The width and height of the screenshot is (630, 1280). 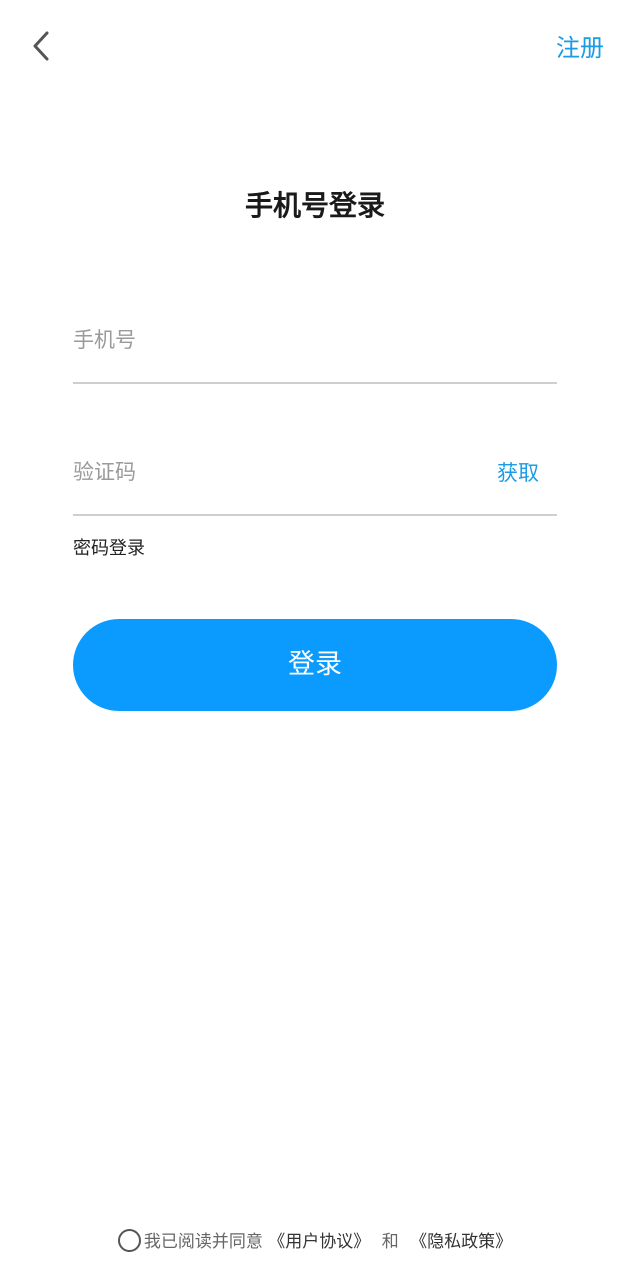 I want to click on back-button, so click(x=43, y=46).